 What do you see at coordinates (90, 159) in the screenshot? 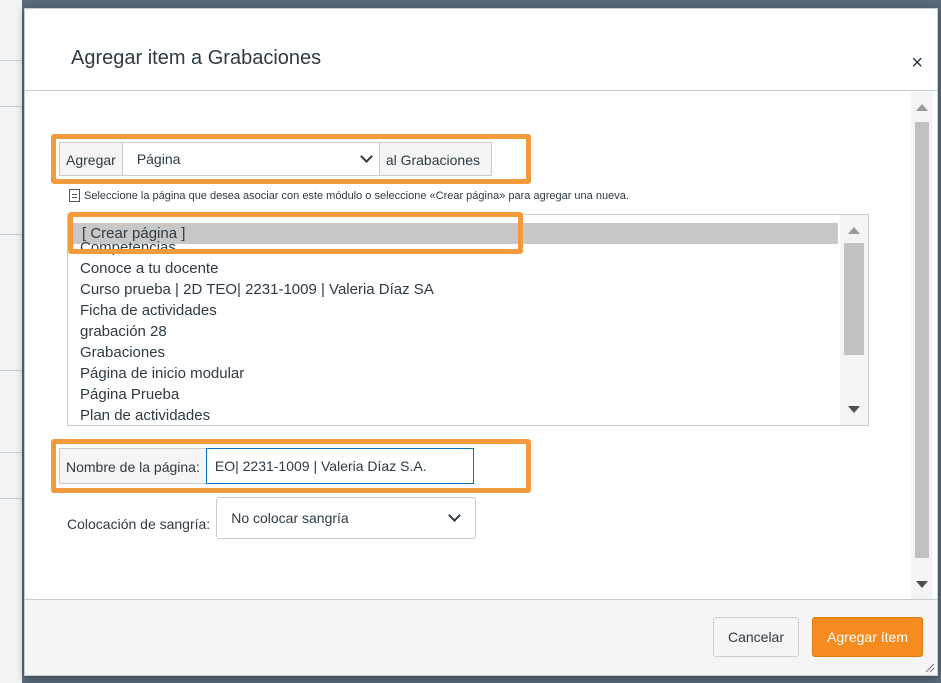
I see `add-prefix-label: Agregar` at bounding box center [90, 159].